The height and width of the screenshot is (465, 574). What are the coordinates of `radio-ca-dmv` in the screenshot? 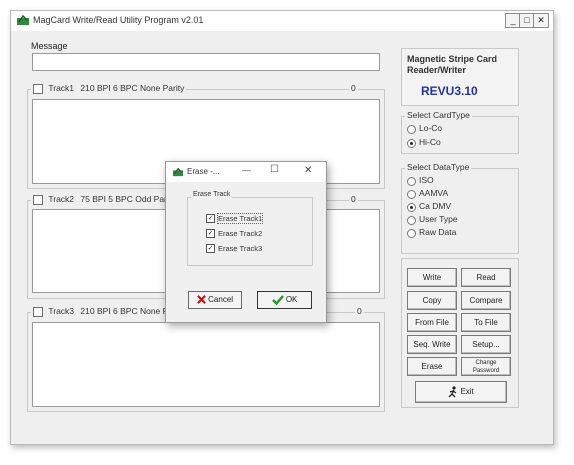 It's located at (411, 207).